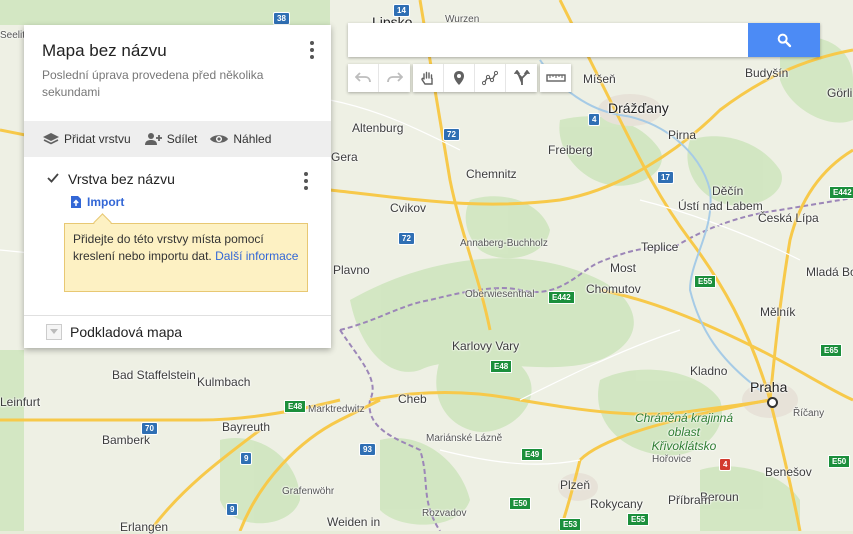 Image resolution: width=853 pixels, height=534 pixels. I want to click on city-label: Freiberg, so click(570, 150).